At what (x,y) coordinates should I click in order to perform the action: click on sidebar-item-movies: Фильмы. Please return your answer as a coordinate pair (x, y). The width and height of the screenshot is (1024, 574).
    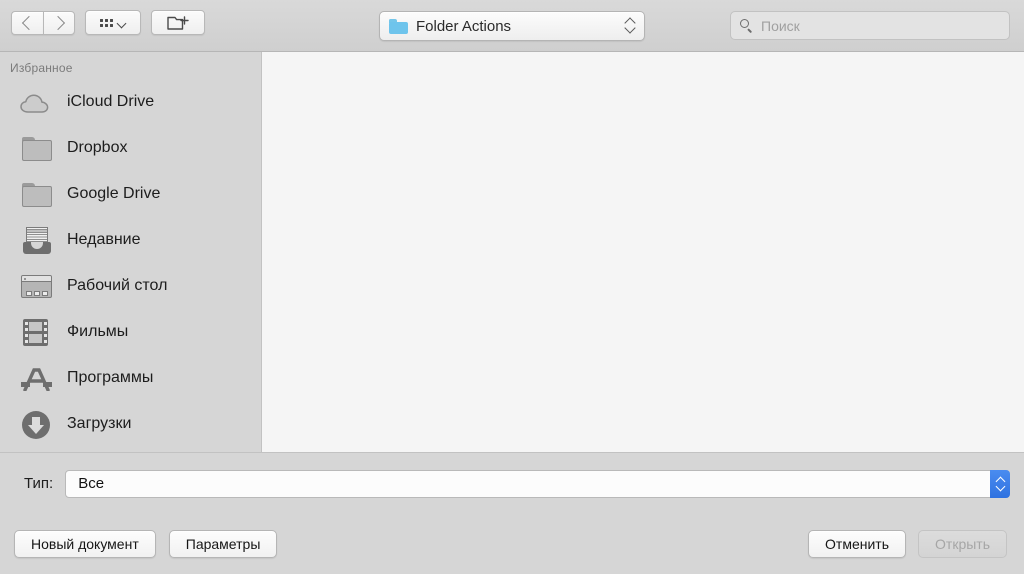
    Looking at the image, I should click on (130, 332).